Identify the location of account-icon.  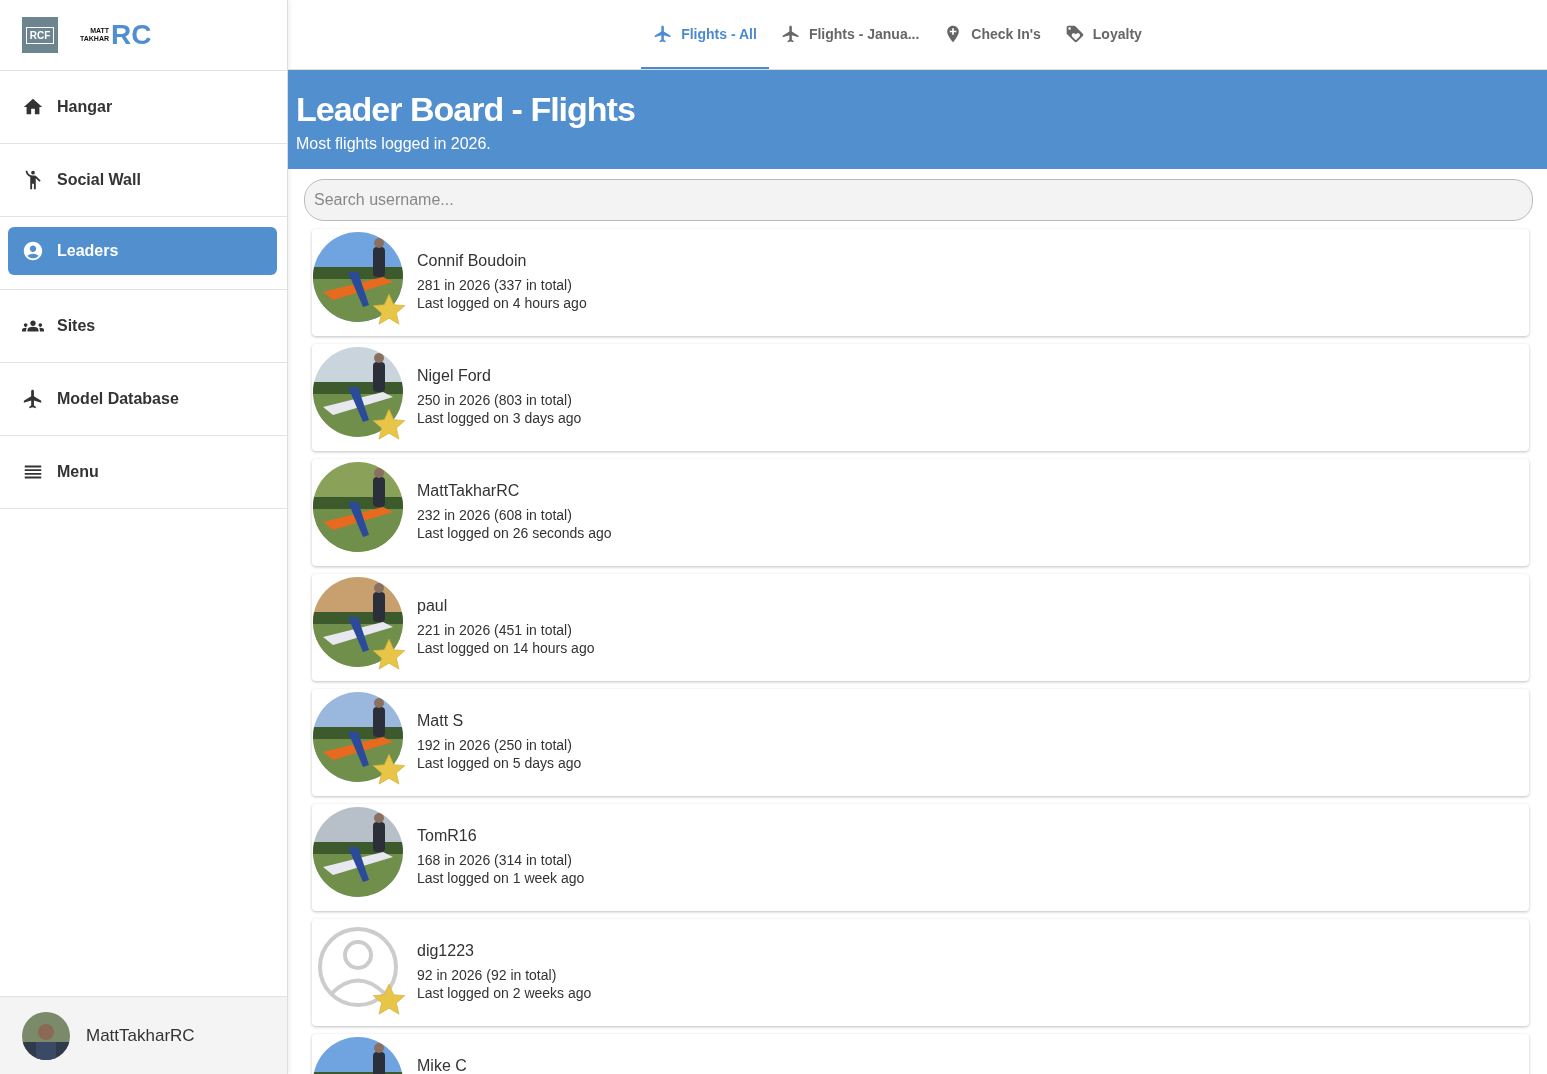
(33, 251).